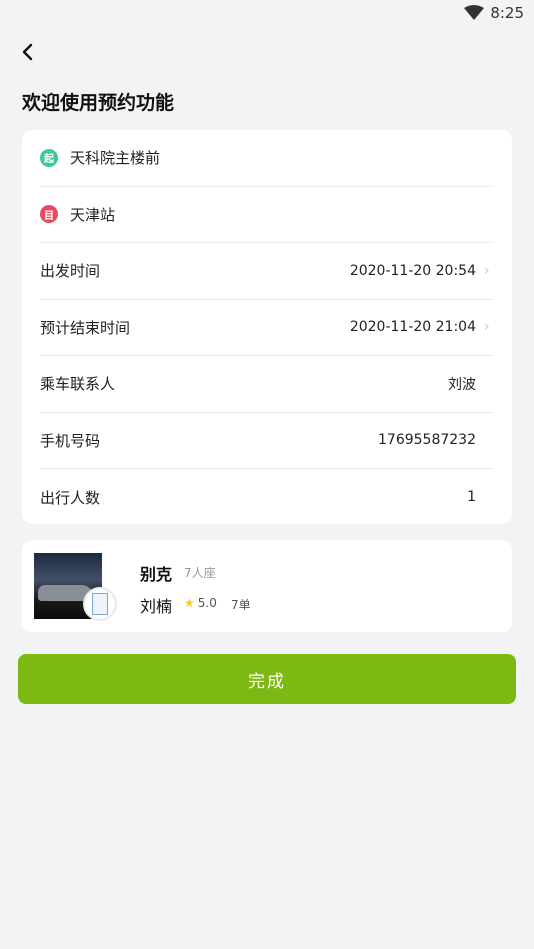 Image resolution: width=534 pixels, height=949 pixels. I want to click on car-name: 别克, so click(156, 574).